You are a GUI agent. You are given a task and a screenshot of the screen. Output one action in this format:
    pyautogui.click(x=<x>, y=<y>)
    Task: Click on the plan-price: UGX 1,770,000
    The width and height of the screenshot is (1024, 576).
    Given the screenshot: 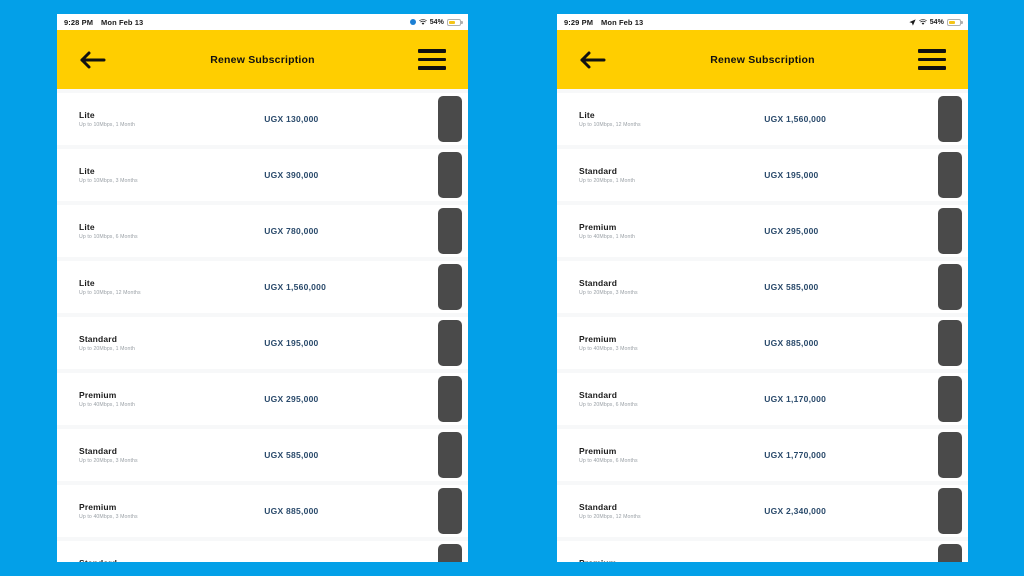 What is the action you would take?
    pyautogui.click(x=795, y=455)
    